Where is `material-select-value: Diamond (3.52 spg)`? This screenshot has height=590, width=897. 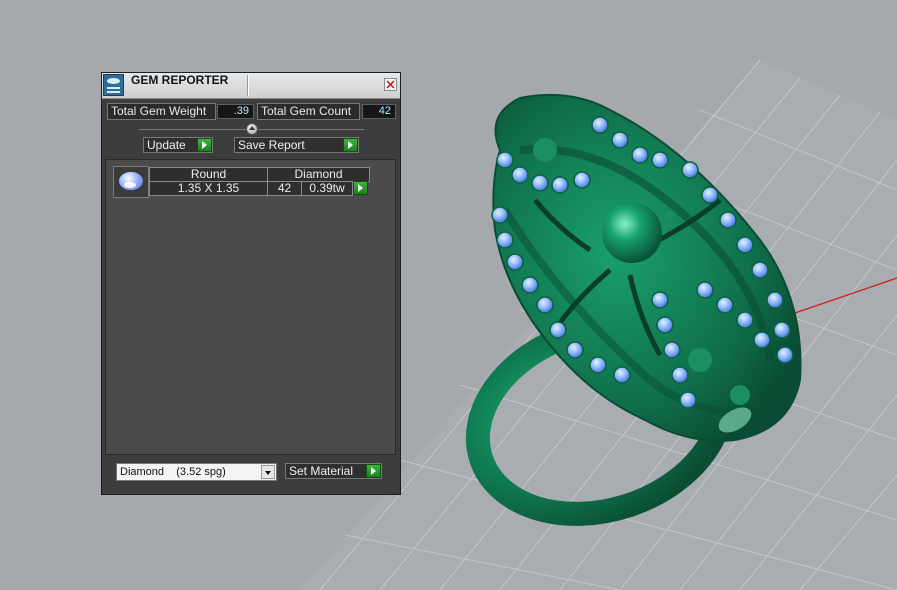 material-select-value: Diamond (3.52 spg) is located at coordinates (173, 472).